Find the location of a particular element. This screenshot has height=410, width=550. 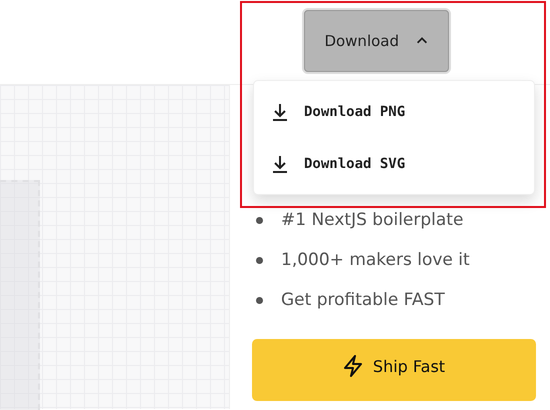

menu-item: Download SVG is located at coordinates (394, 164).